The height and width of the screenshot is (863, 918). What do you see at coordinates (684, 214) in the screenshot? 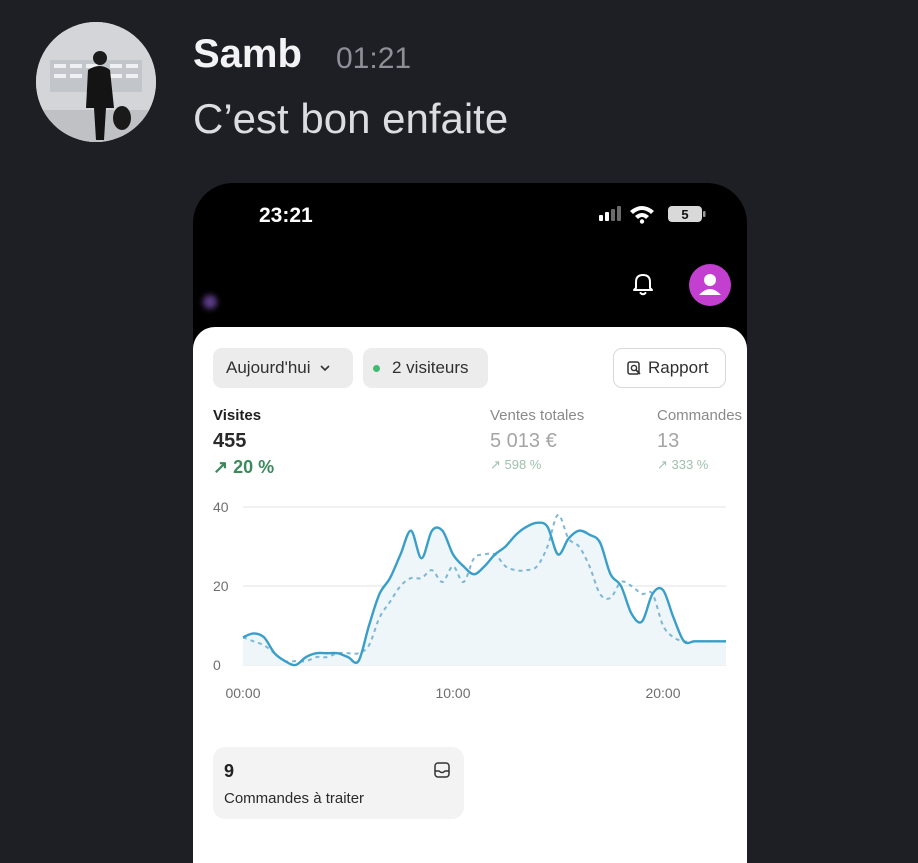
I see `battery-level: 5` at bounding box center [684, 214].